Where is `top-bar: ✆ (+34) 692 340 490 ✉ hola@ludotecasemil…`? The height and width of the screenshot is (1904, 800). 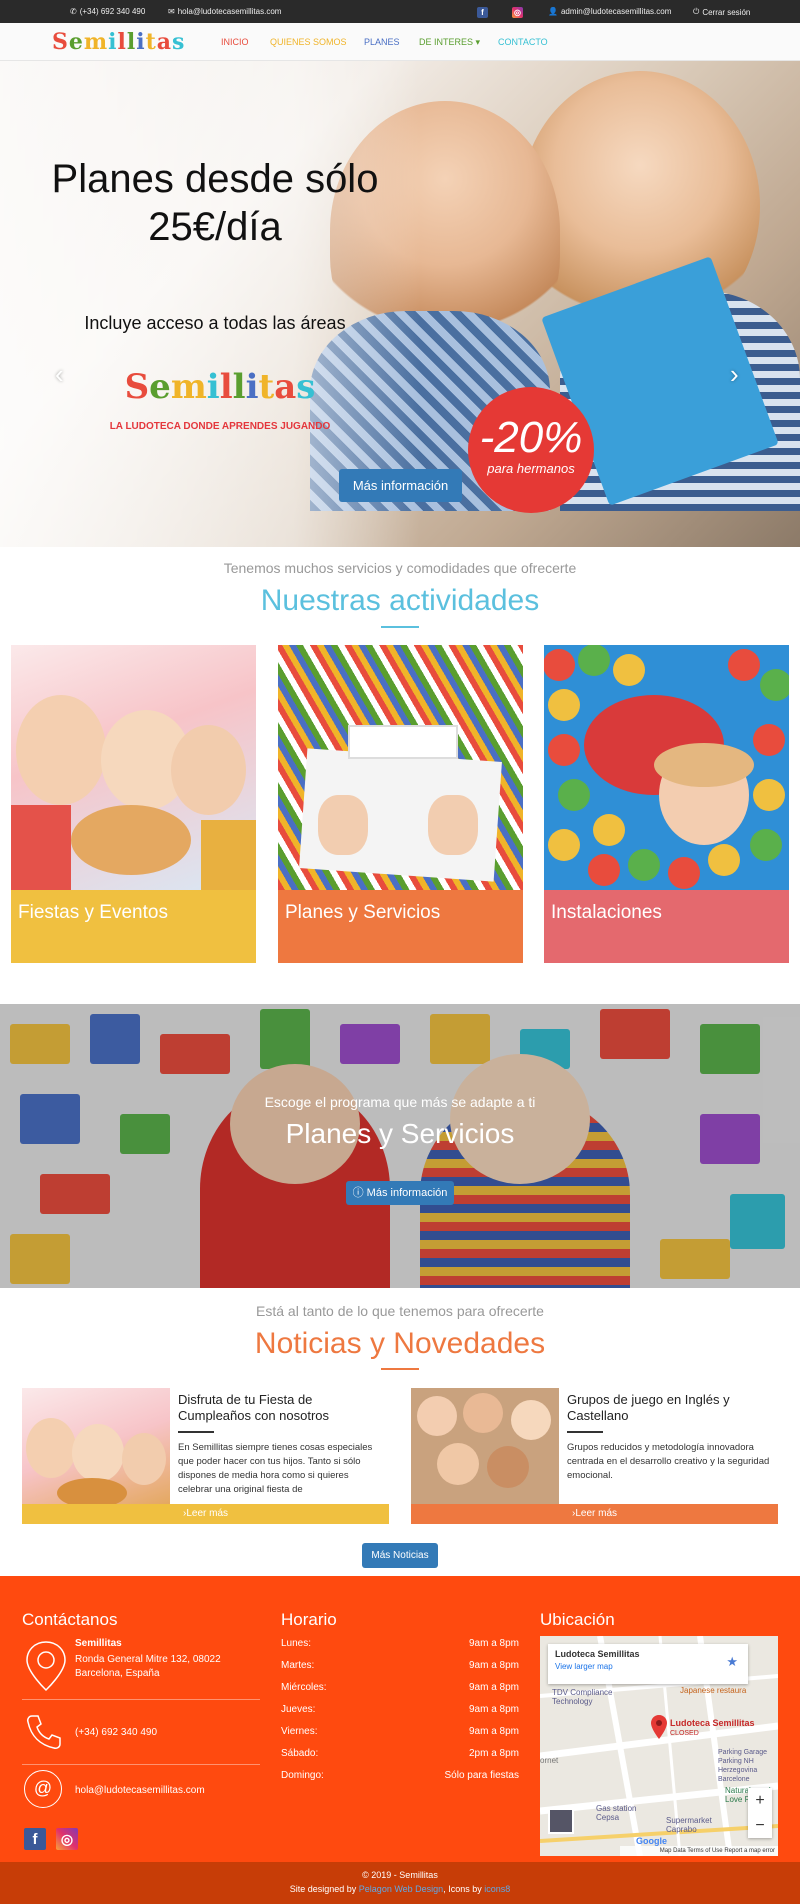 top-bar: ✆ (+34) 692 340 490 ✉ hola@ludotecasemil… is located at coordinates (400, 11).